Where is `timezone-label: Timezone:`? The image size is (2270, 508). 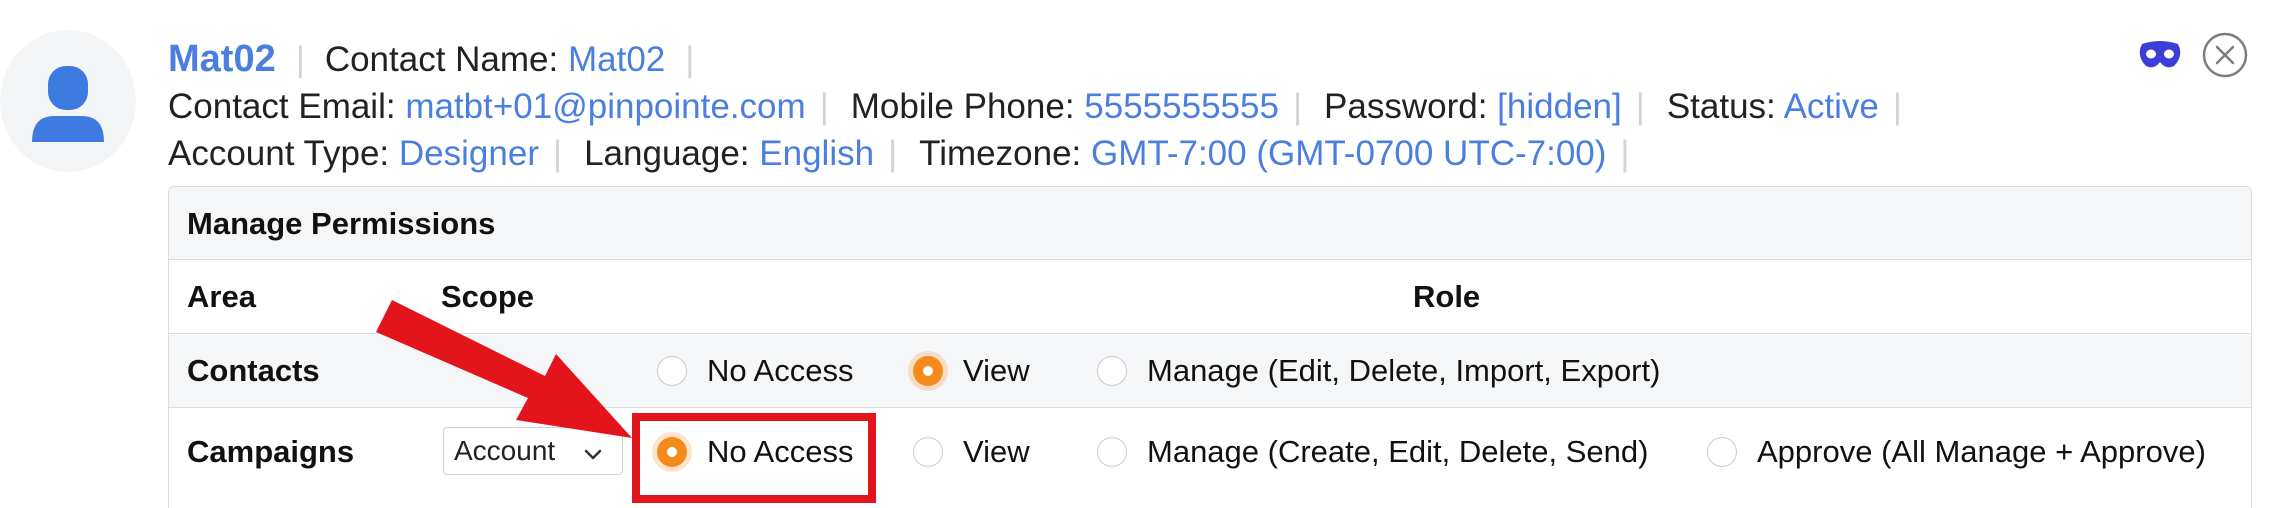 timezone-label: Timezone: is located at coordinates (1000, 153).